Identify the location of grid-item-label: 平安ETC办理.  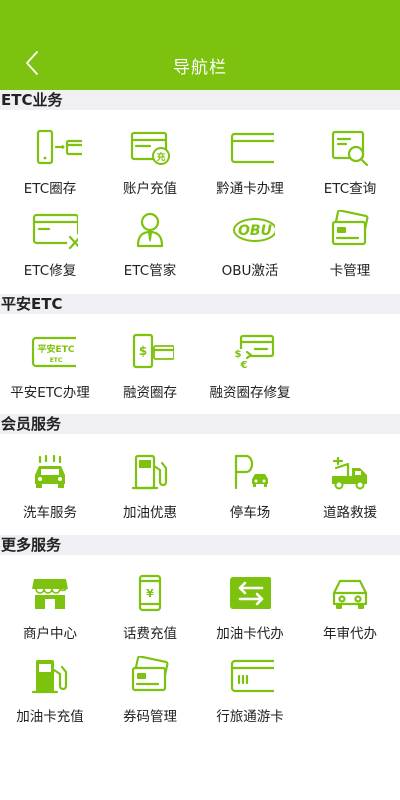
(50, 393).